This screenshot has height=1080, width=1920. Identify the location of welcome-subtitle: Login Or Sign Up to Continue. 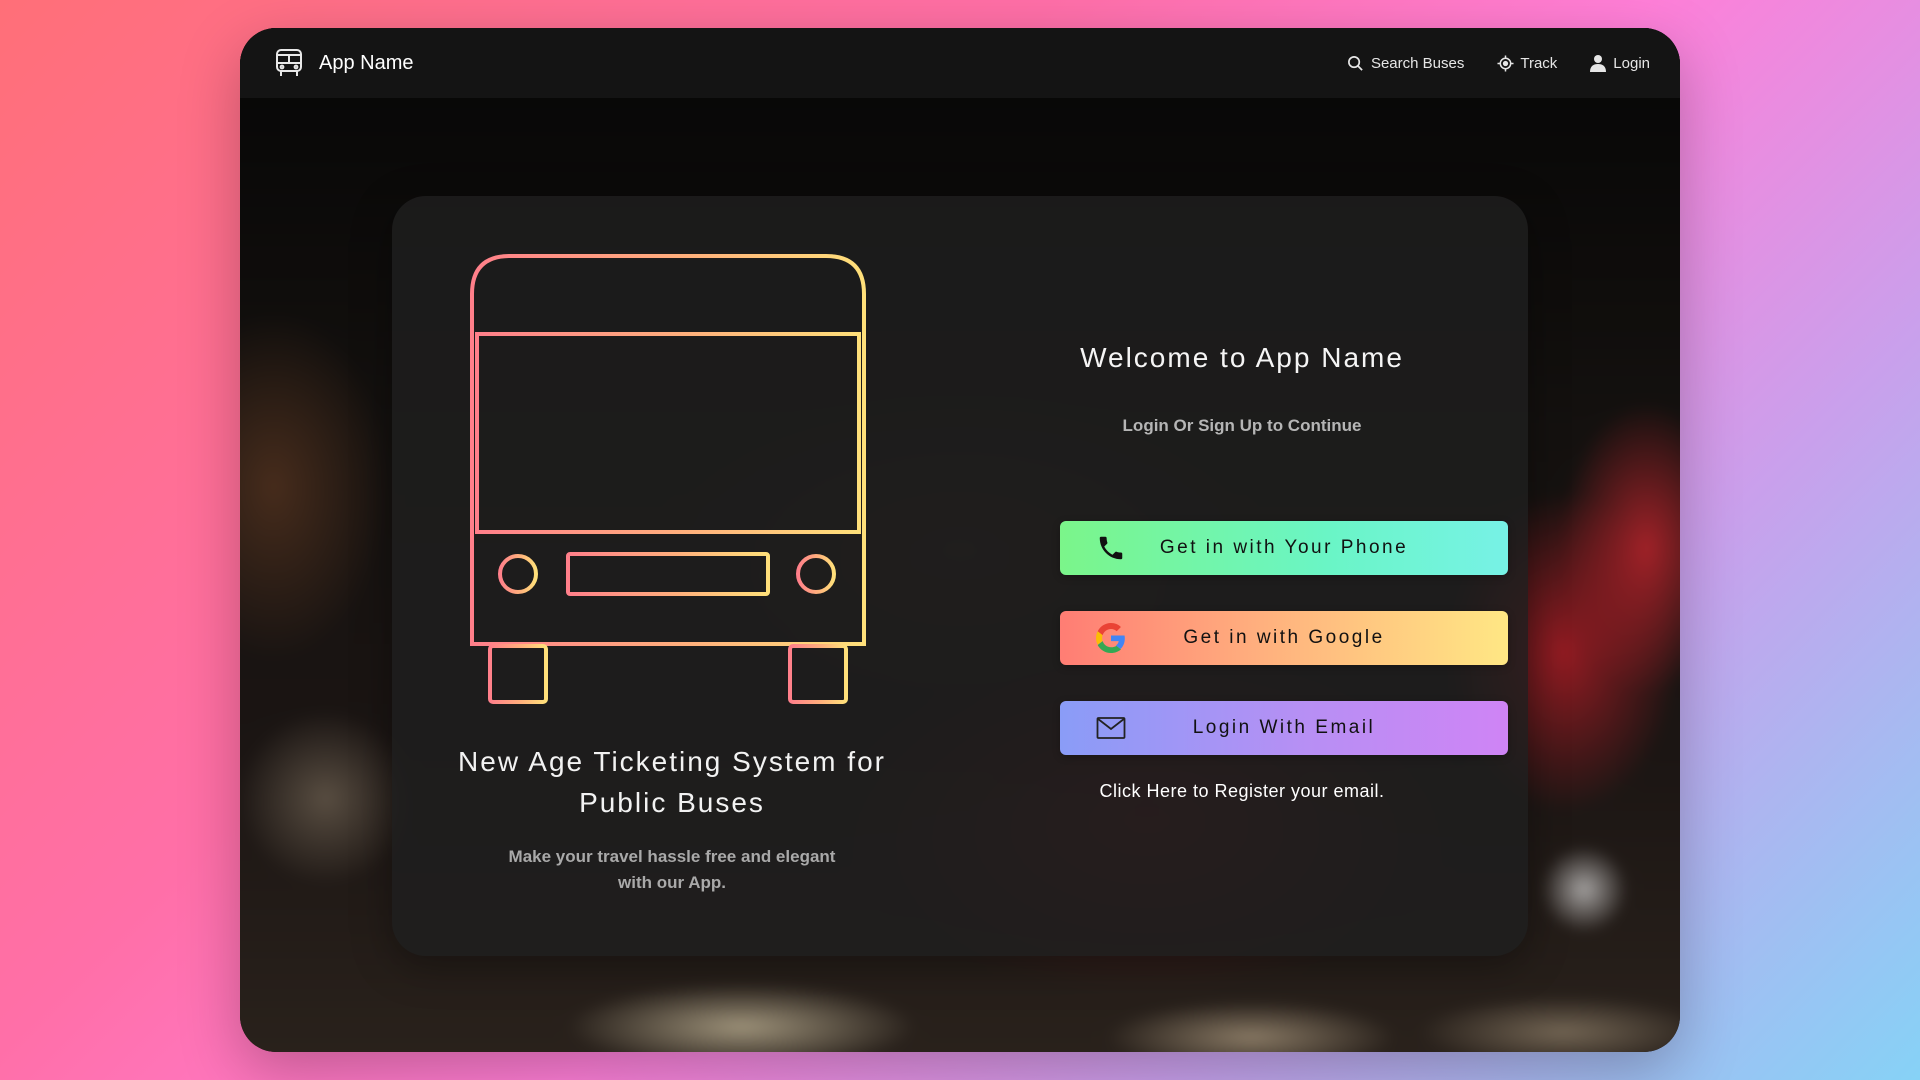
(1242, 425).